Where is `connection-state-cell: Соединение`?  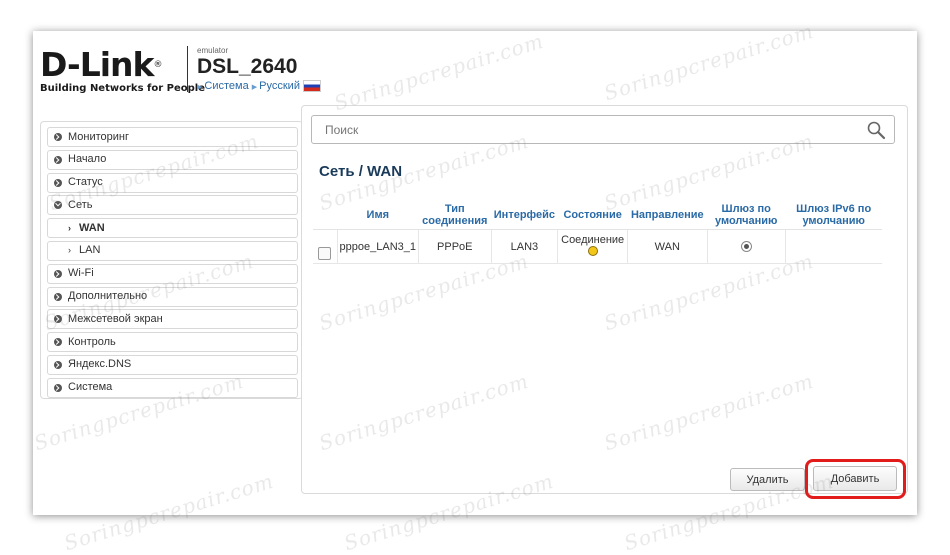
connection-state-cell: Соединение is located at coordinates (593, 246).